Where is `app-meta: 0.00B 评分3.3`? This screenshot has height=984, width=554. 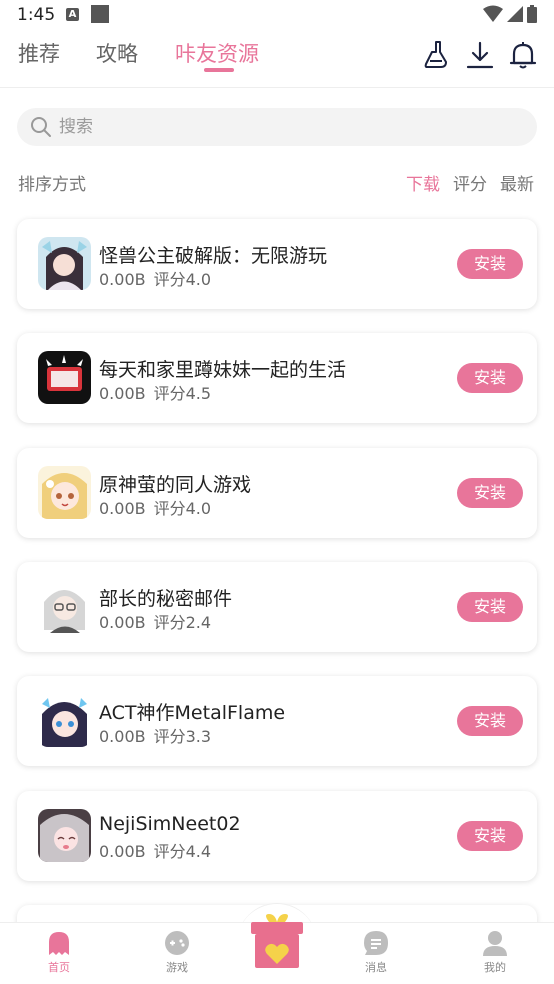 app-meta: 0.00B 评分3.3 is located at coordinates (155, 735).